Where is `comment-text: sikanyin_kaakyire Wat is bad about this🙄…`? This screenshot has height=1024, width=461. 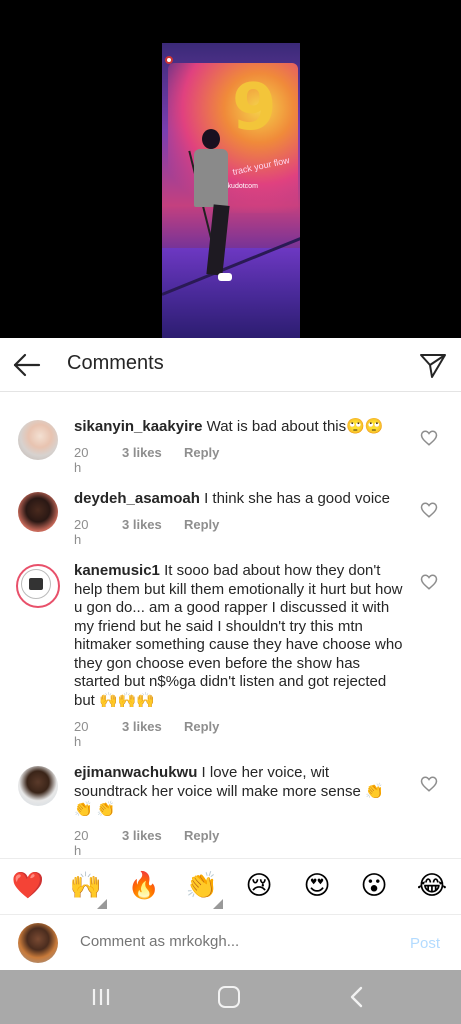 comment-text: sikanyin_kaakyire Wat is bad about this🙄… is located at coordinates (239, 427).